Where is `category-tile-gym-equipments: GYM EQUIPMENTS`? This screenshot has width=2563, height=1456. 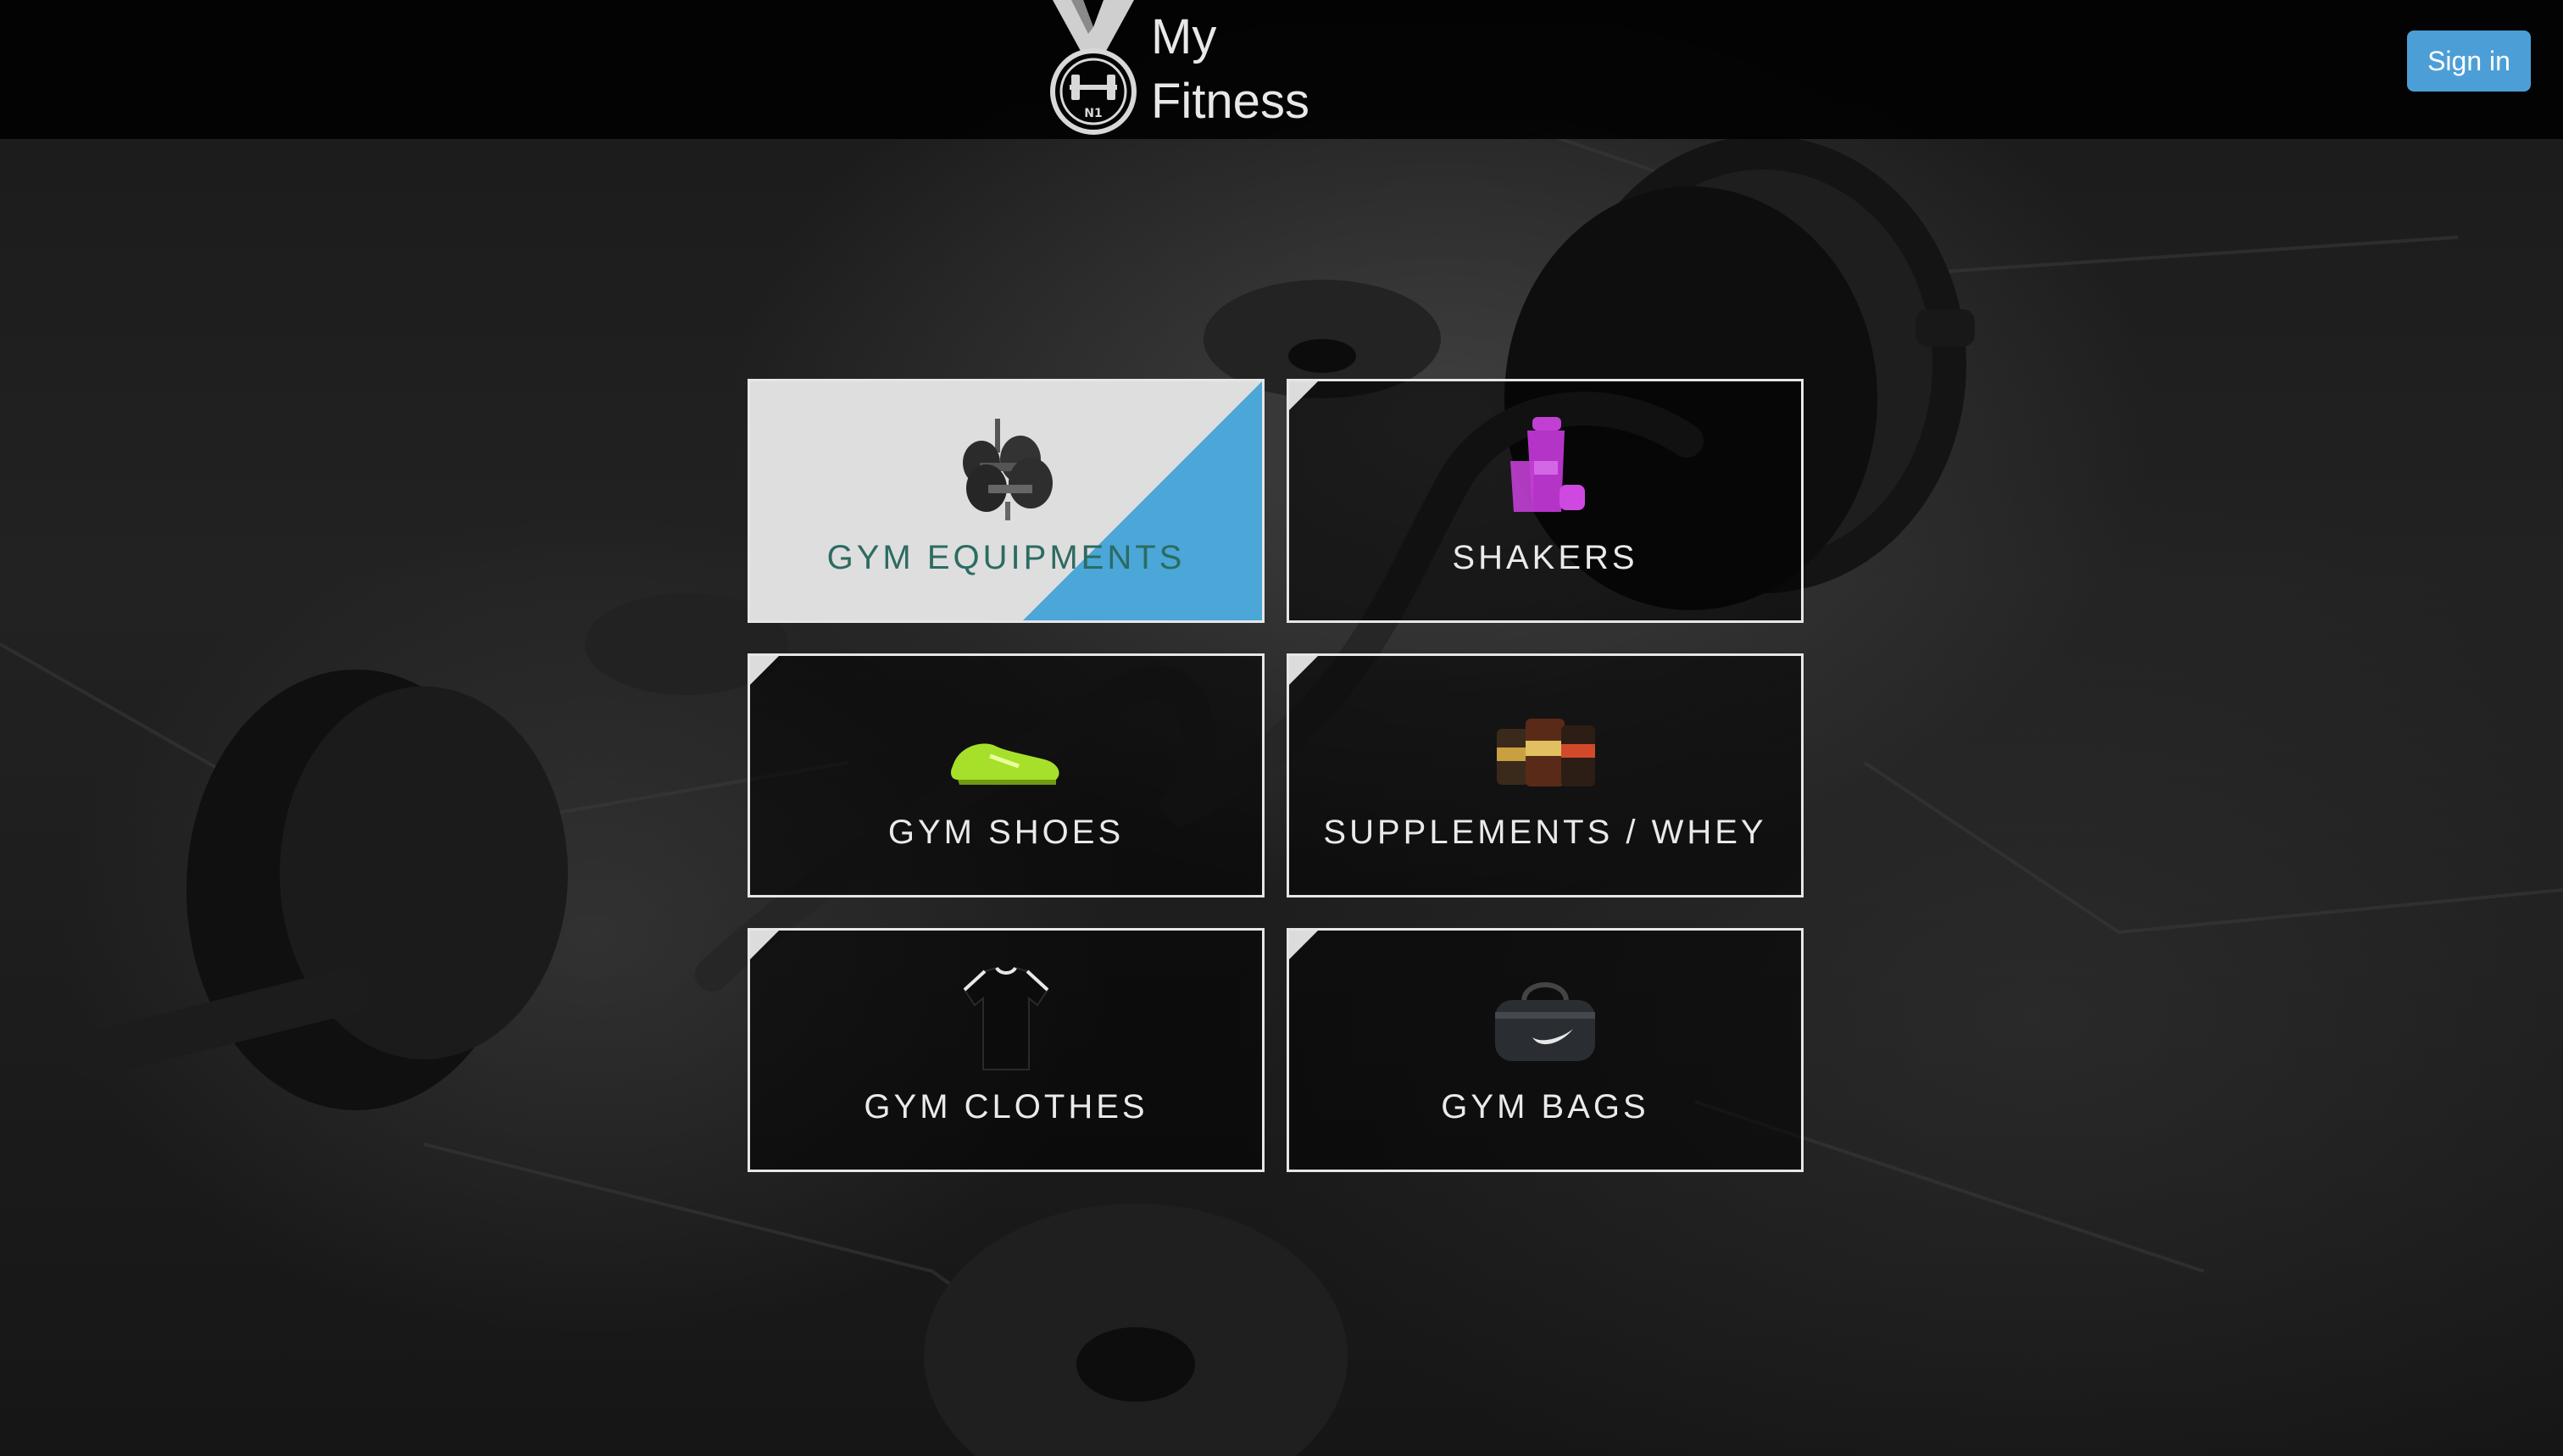
category-tile-gym-equipments: GYM EQUIPMENTS is located at coordinates (1006, 501).